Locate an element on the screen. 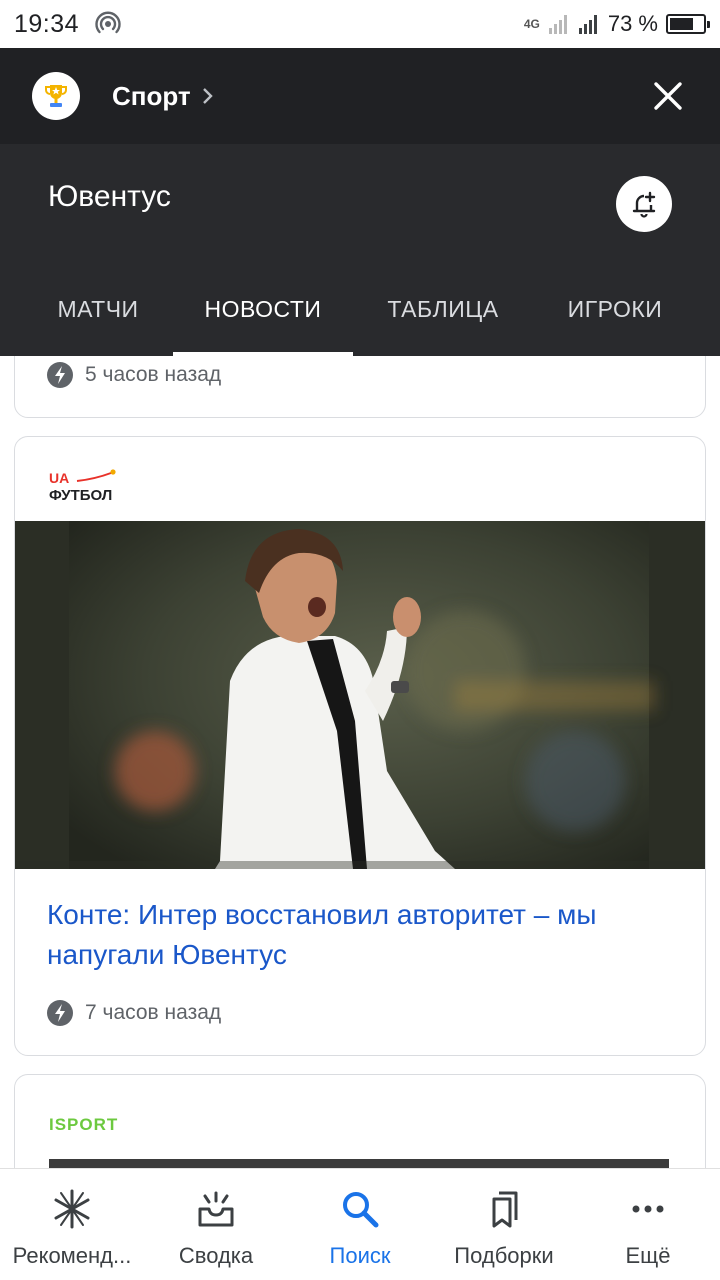 The image size is (720, 1280). svg-text: ФУТБОЛ is located at coordinates (80, 495).